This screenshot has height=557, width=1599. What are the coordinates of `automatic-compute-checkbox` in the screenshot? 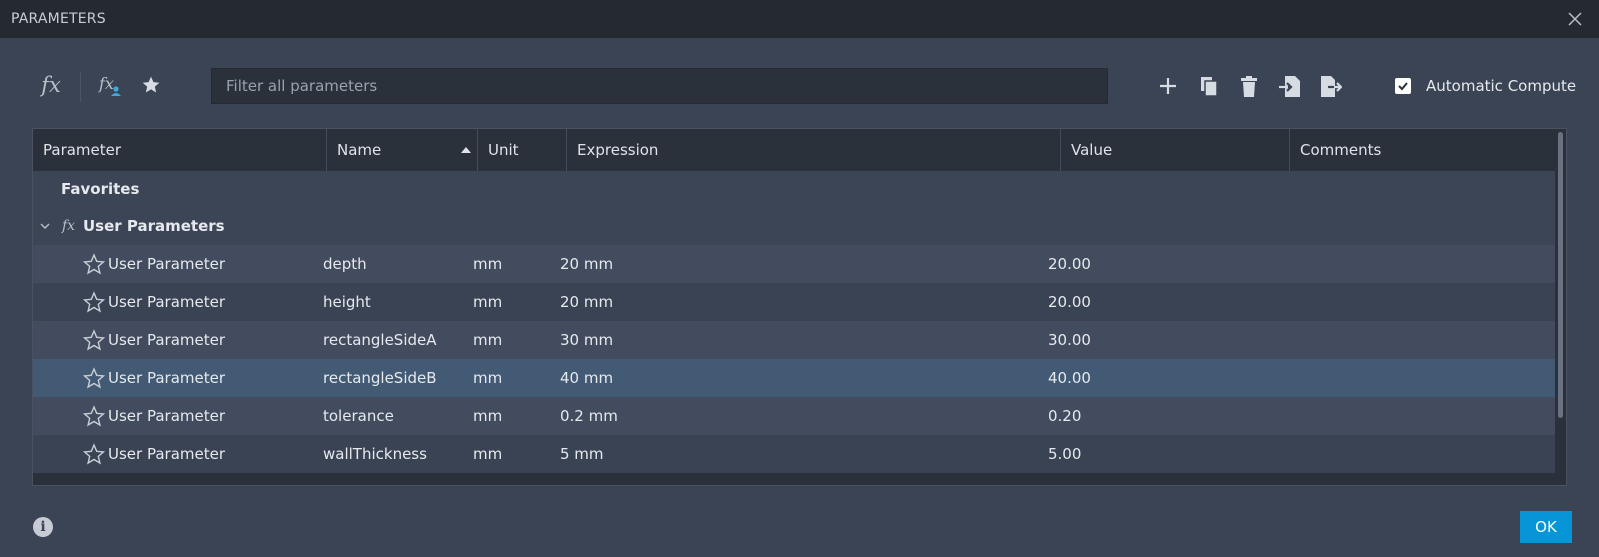 It's located at (1403, 86).